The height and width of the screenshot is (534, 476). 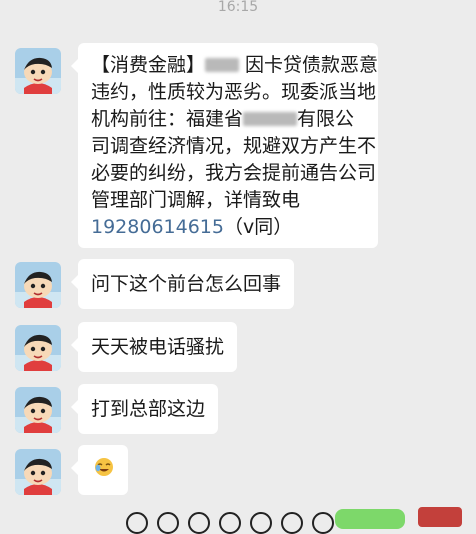 I want to click on message-bubble: 问下这个前台怎么回事, so click(x=182, y=284).